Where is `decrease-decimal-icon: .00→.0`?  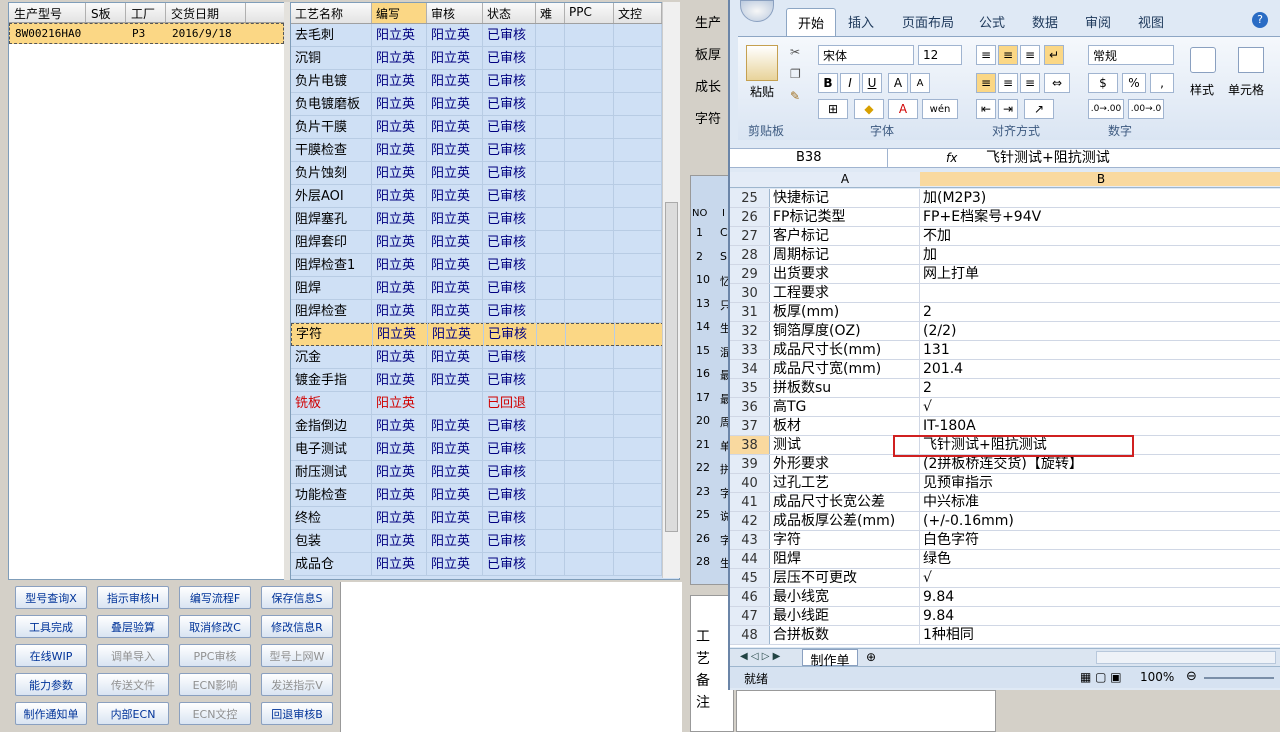
decrease-decimal-icon: .00→.0 is located at coordinates (1146, 109).